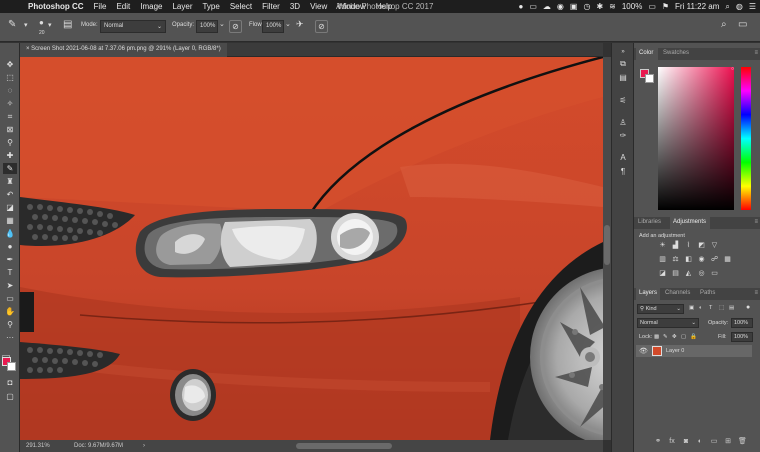 The image size is (760, 452). Describe the element at coordinates (675, 351) in the screenshot. I see `layer-name: Layer 0` at that location.